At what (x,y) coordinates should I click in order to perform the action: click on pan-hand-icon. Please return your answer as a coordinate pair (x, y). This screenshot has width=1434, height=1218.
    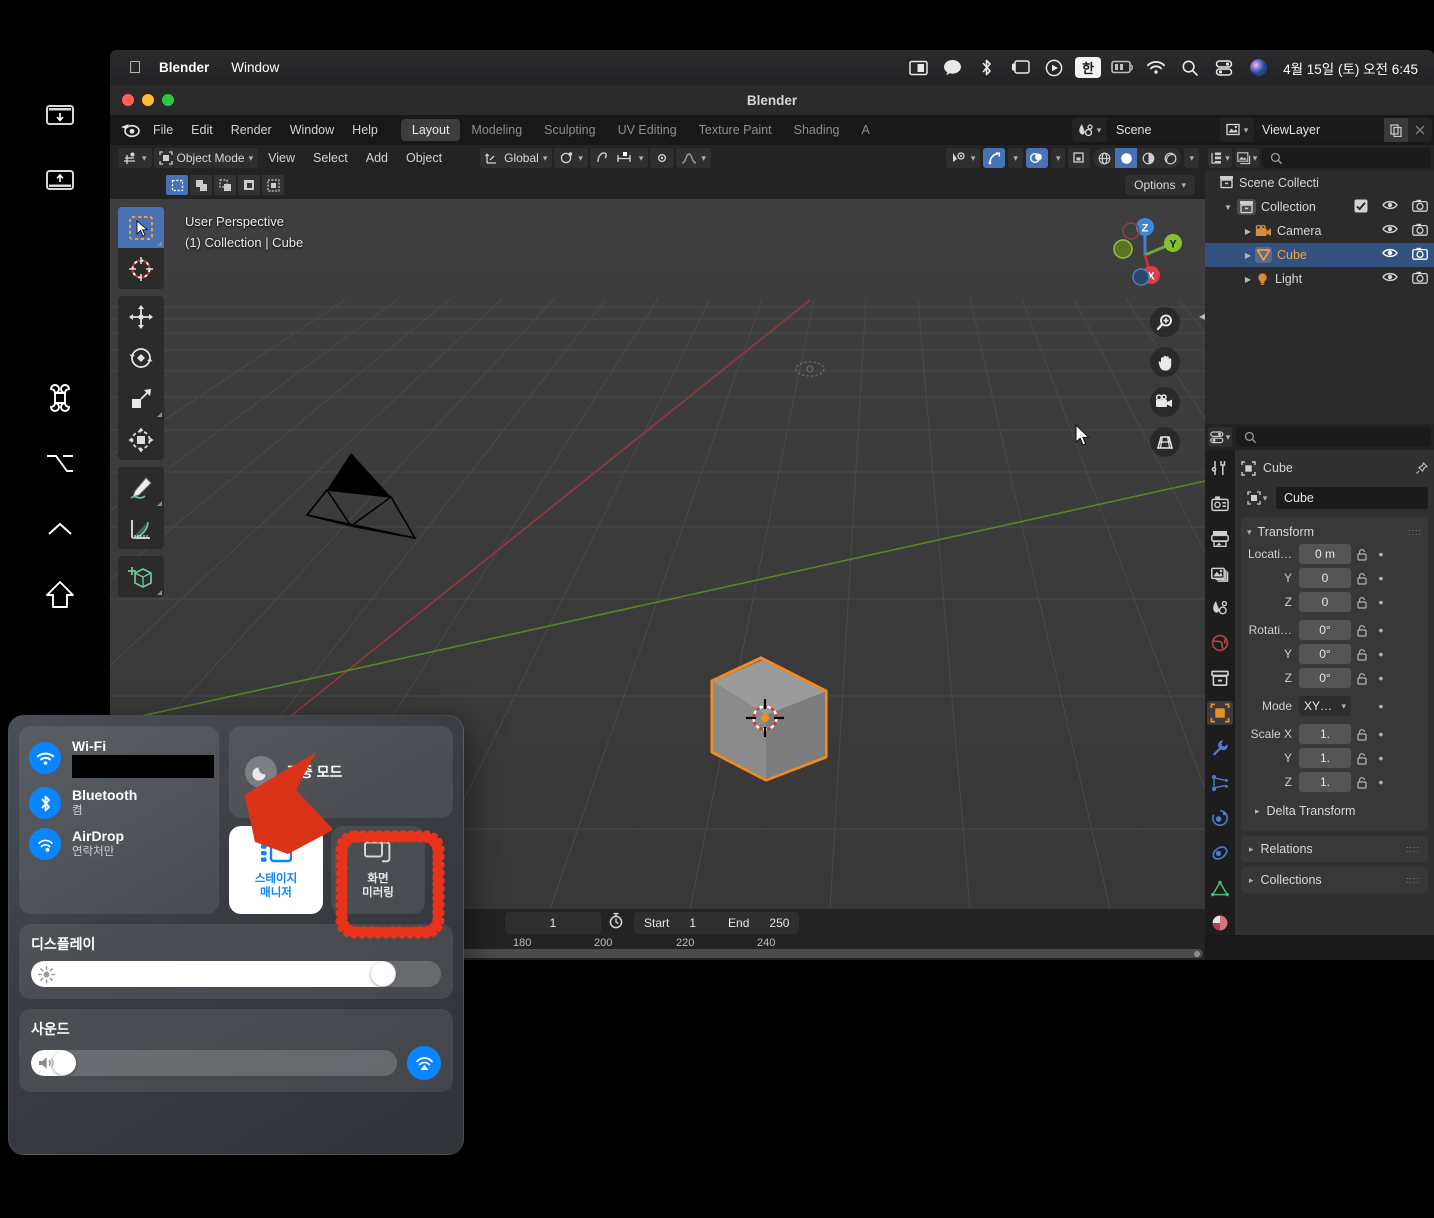
    Looking at the image, I should click on (1165, 362).